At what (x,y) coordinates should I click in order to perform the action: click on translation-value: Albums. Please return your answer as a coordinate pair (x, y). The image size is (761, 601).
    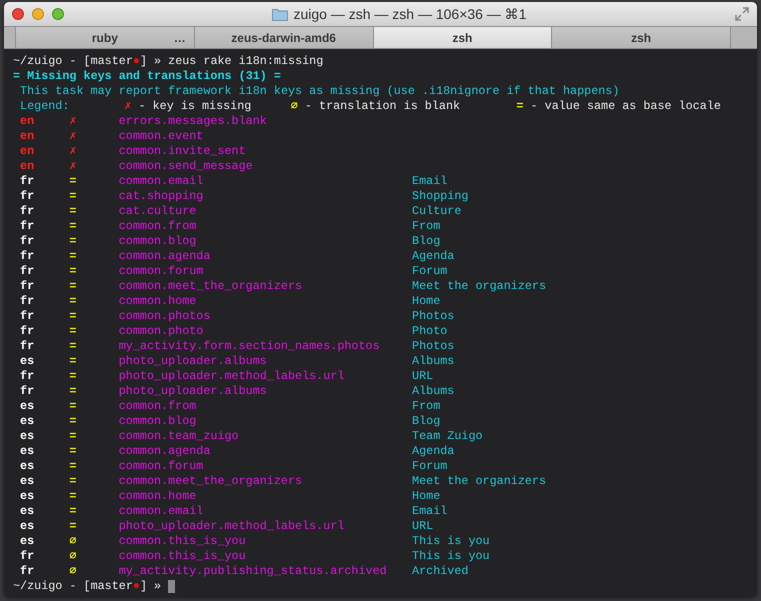
    Looking at the image, I should click on (433, 361).